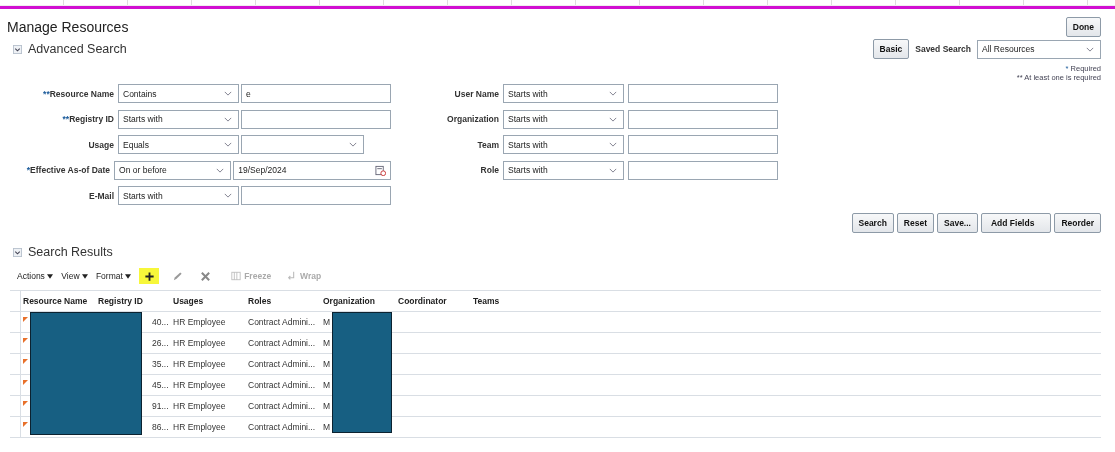 This screenshot has height=452, width=1115. I want to click on menu-button: Actions, so click(35, 276).